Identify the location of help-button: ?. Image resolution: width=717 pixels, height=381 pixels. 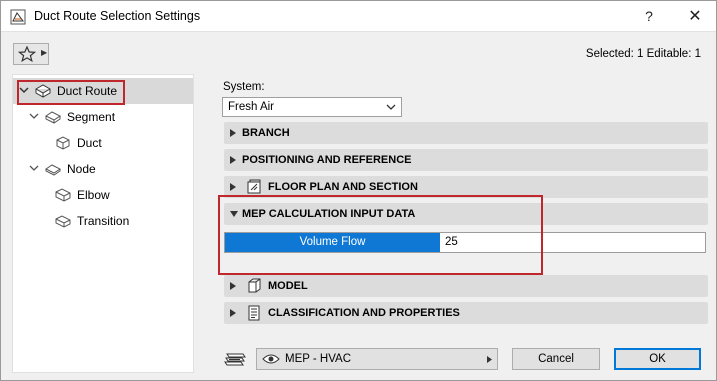
(649, 16).